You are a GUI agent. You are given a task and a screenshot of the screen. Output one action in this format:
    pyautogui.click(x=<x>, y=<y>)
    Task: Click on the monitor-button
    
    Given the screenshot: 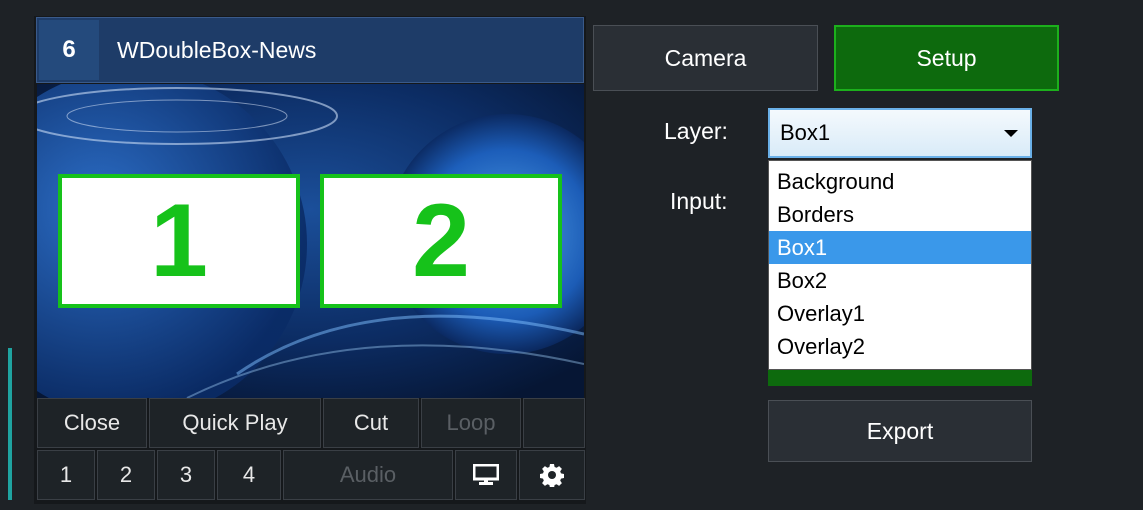 What is the action you would take?
    pyautogui.click(x=486, y=475)
    